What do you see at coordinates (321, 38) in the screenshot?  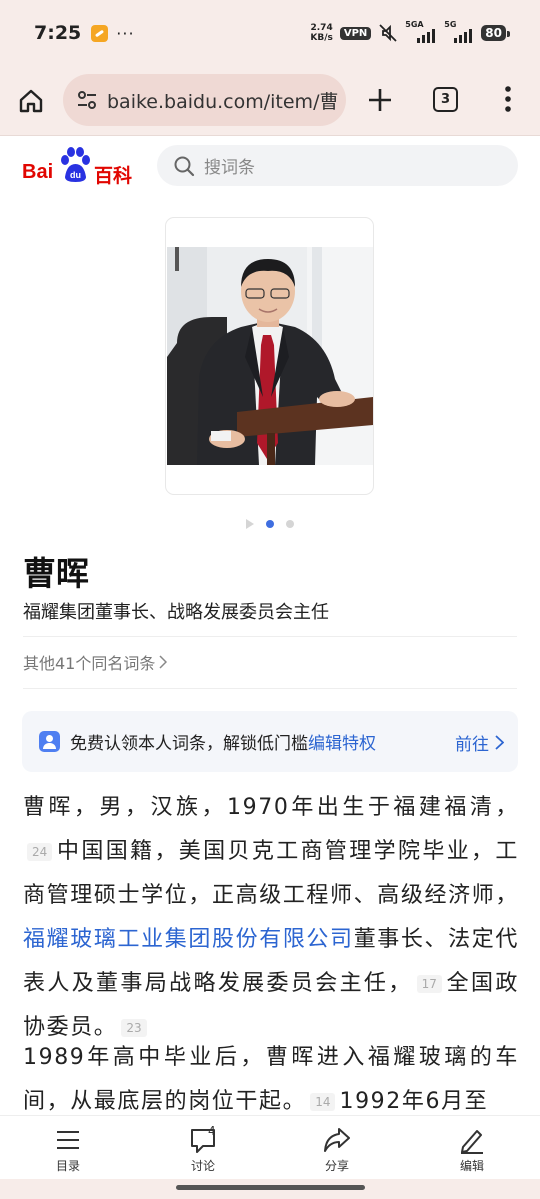 I see `network-speed-unit: KB/s` at bounding box center [321, 38].